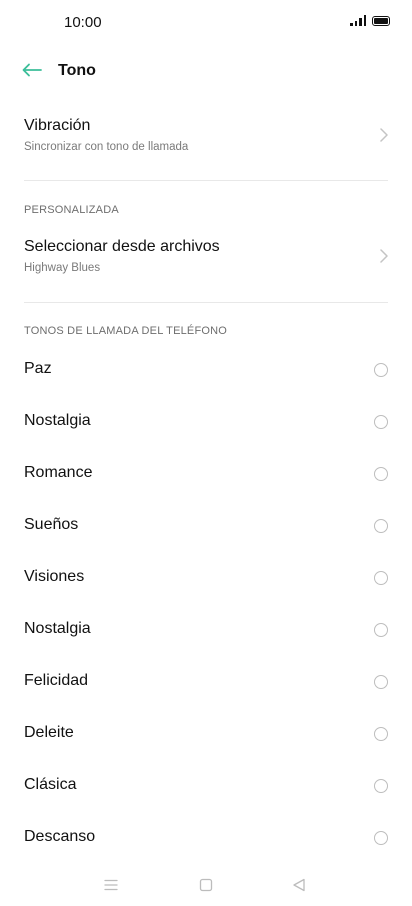  What do you see at coordinates (122, 246) in the screenshot?
I see `select-from-files-title: Seleccionar desde archivos` at bounding box center [122, 246].